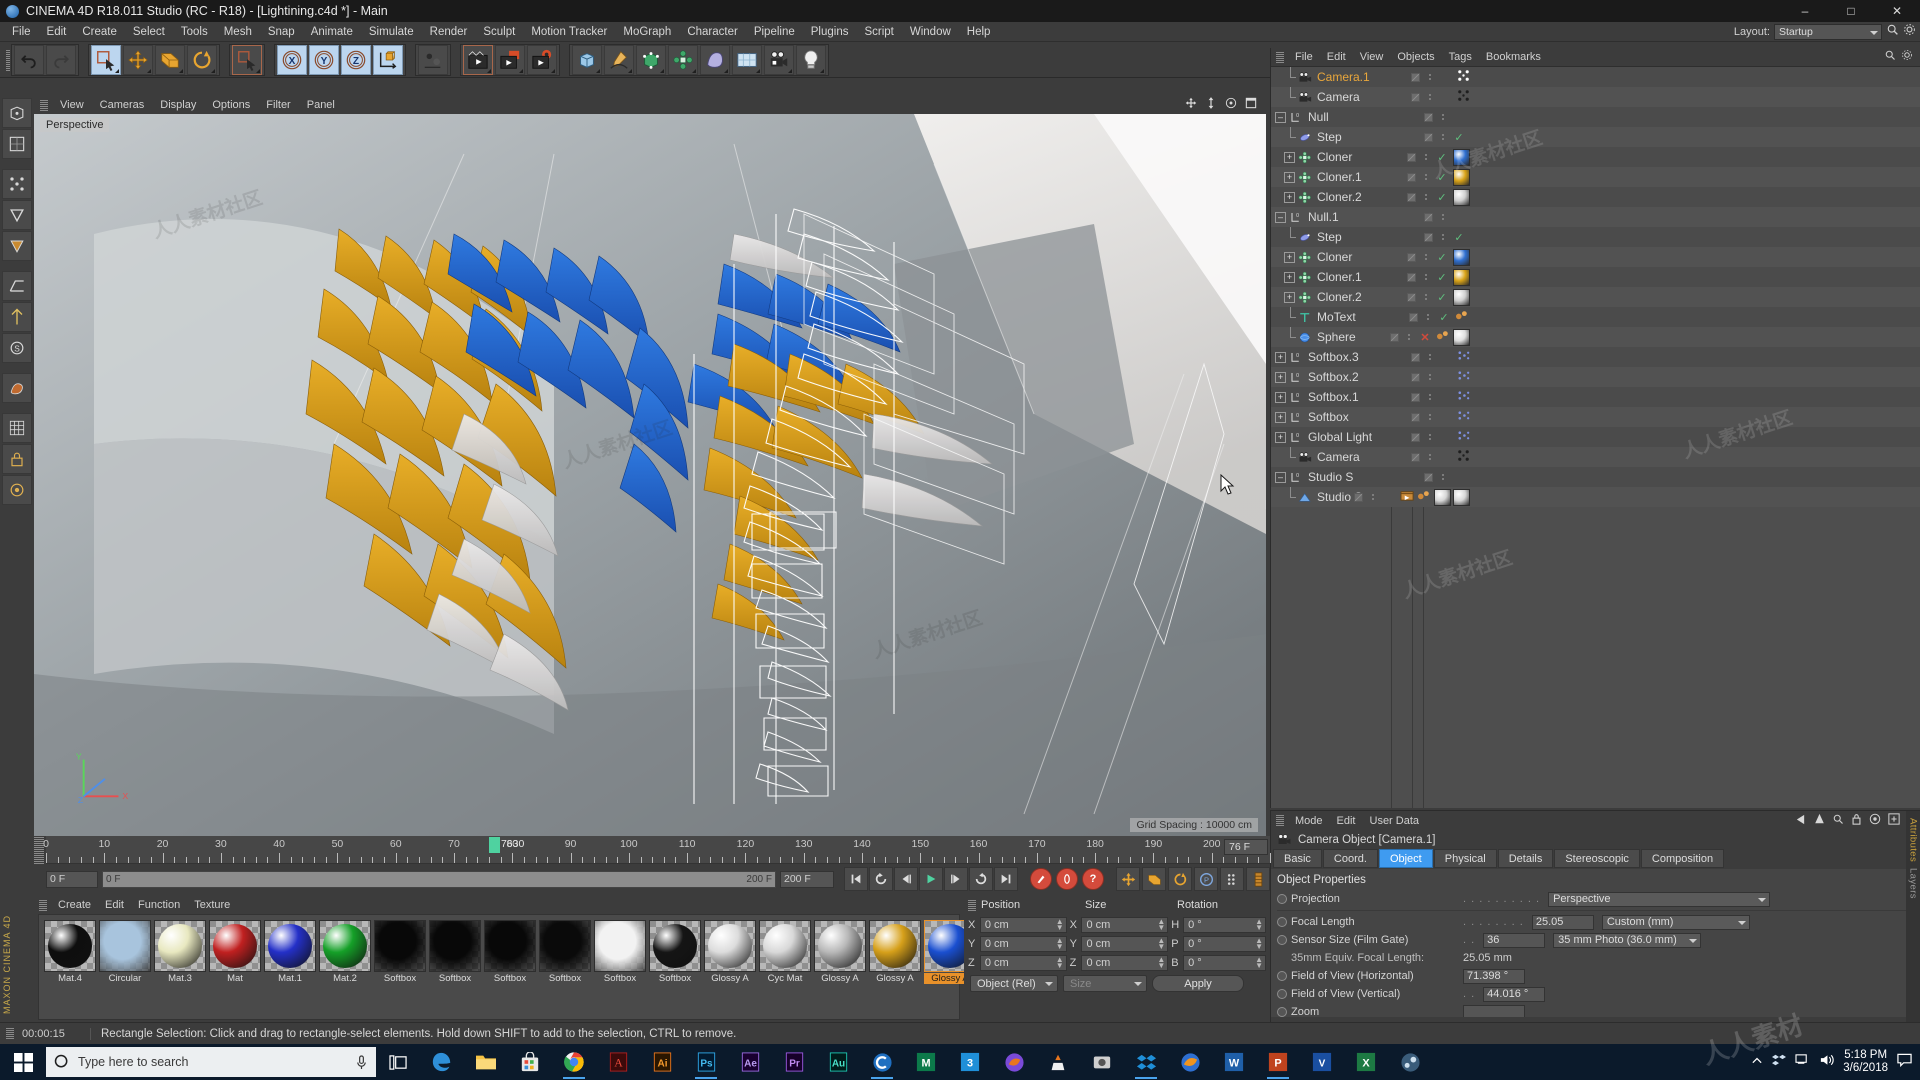 The image size is (1920, 1080). What do you see at coordinates (10, 1033) in the screenshot?
I see `status-grip` at bounding box center [10, 1033].